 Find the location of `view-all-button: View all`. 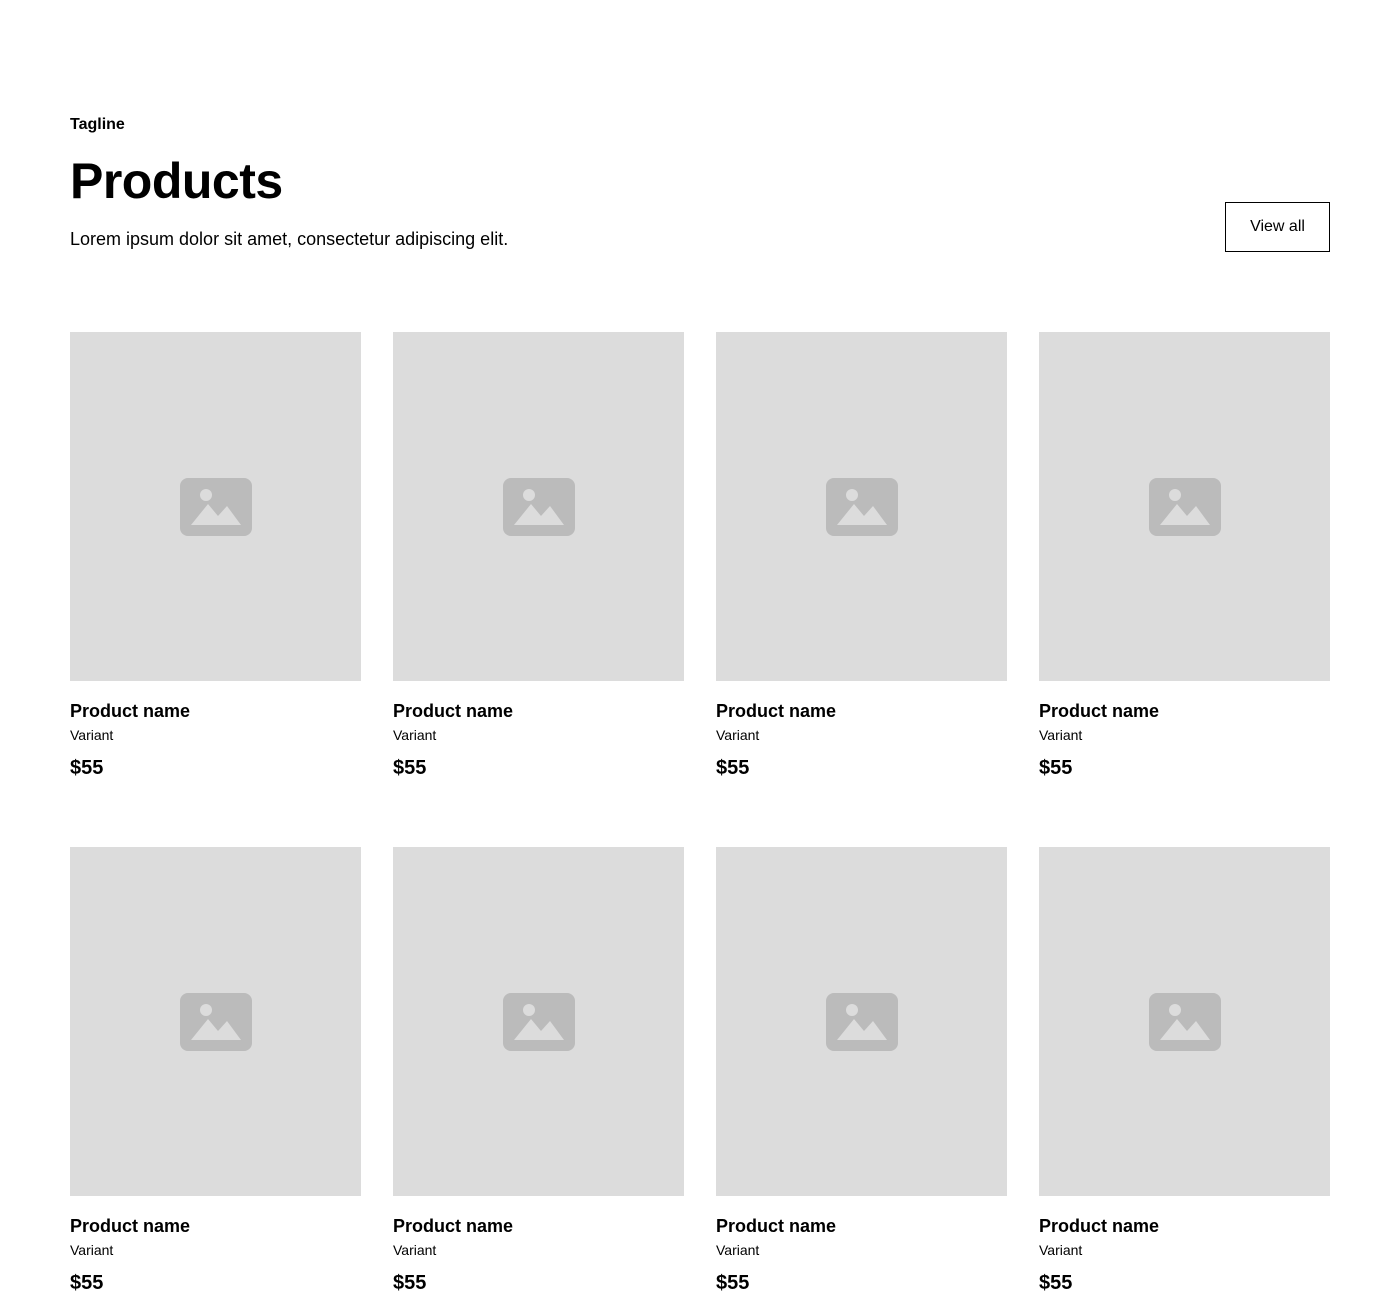

view-all-button: View all is located at coordinates (1277, 227).